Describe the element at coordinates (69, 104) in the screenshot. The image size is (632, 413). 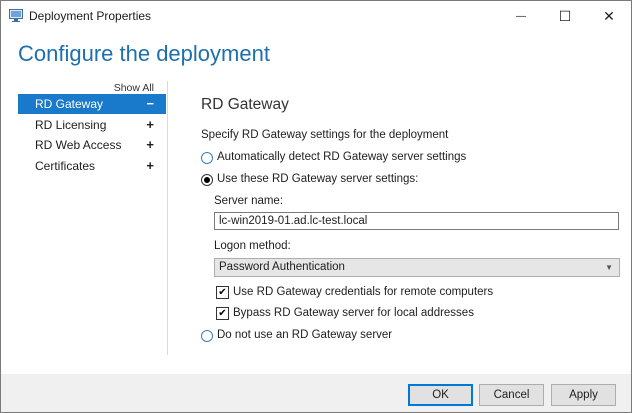
I see `nav-item-label: RD Gateway` at that location.